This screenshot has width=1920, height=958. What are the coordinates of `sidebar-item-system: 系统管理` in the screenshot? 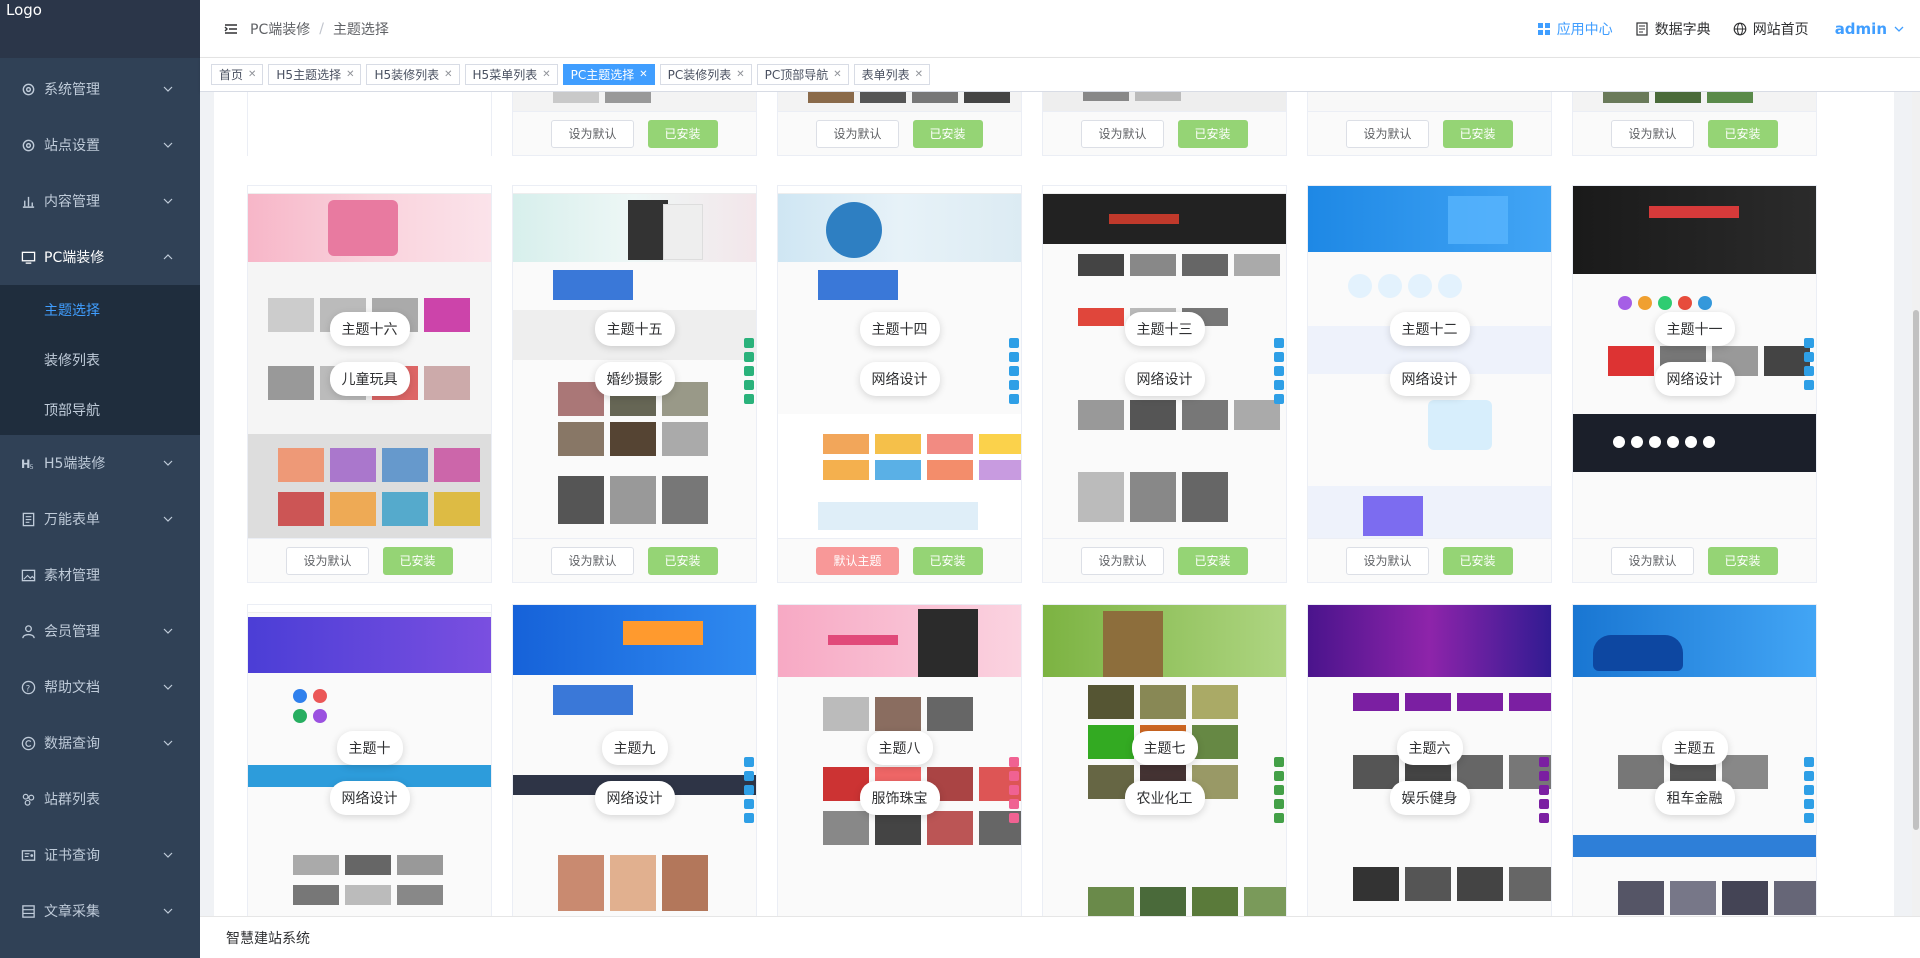 It's located at (100, 89).